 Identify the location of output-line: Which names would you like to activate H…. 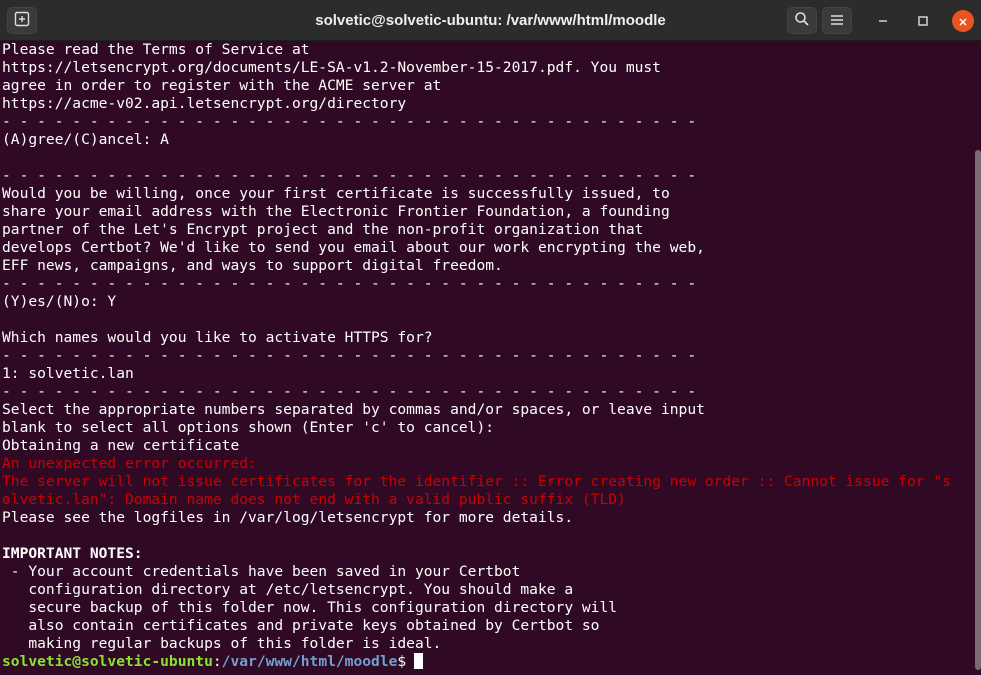
(217, 337).